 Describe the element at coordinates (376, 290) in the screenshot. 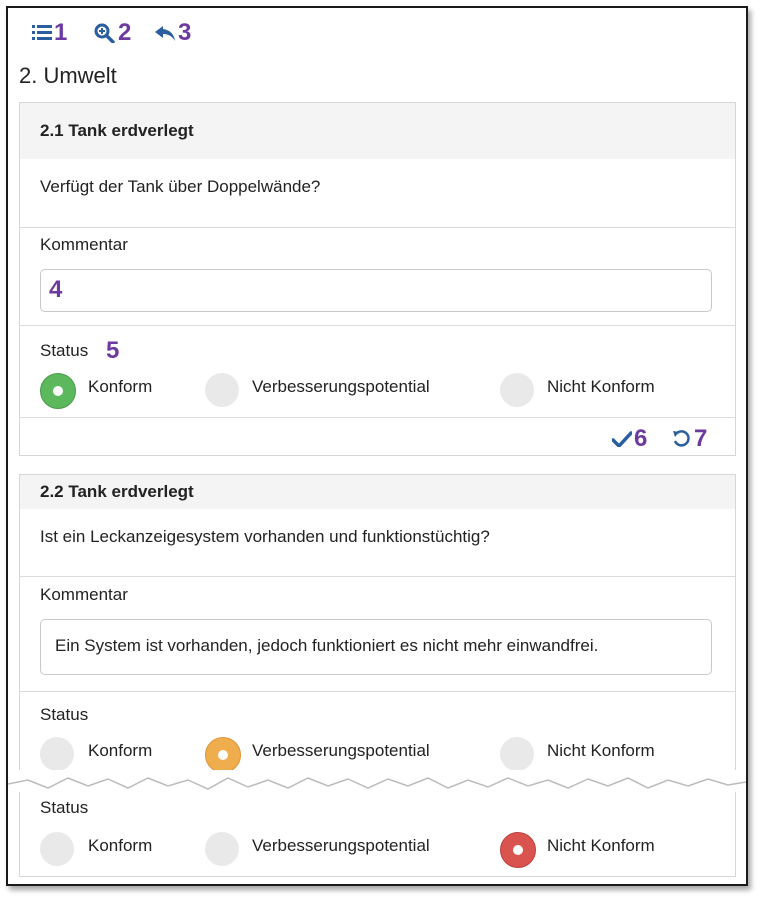

I see `comment-input: 4` at that location.